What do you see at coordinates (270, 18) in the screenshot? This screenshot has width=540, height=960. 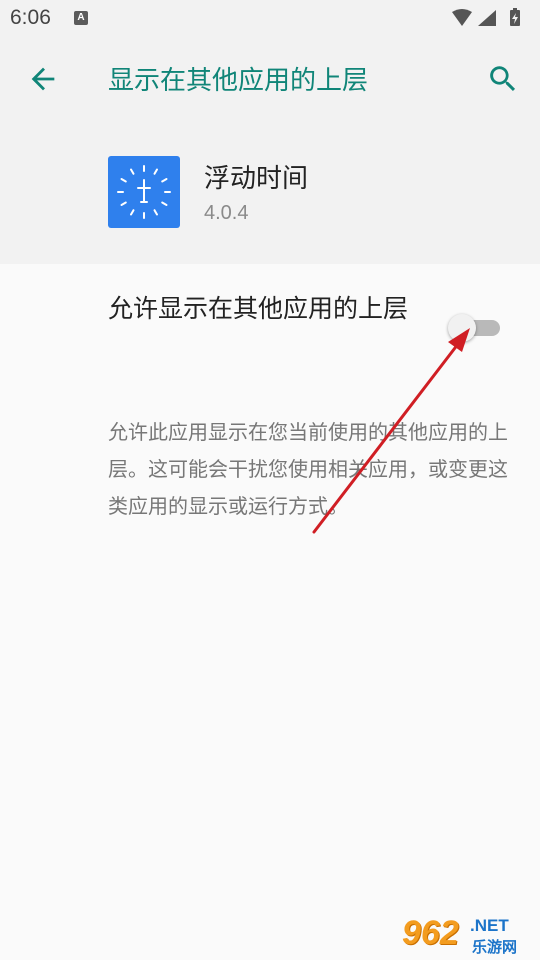 I see `status-bar: 6:06 A` at bounding box center [270, 18].